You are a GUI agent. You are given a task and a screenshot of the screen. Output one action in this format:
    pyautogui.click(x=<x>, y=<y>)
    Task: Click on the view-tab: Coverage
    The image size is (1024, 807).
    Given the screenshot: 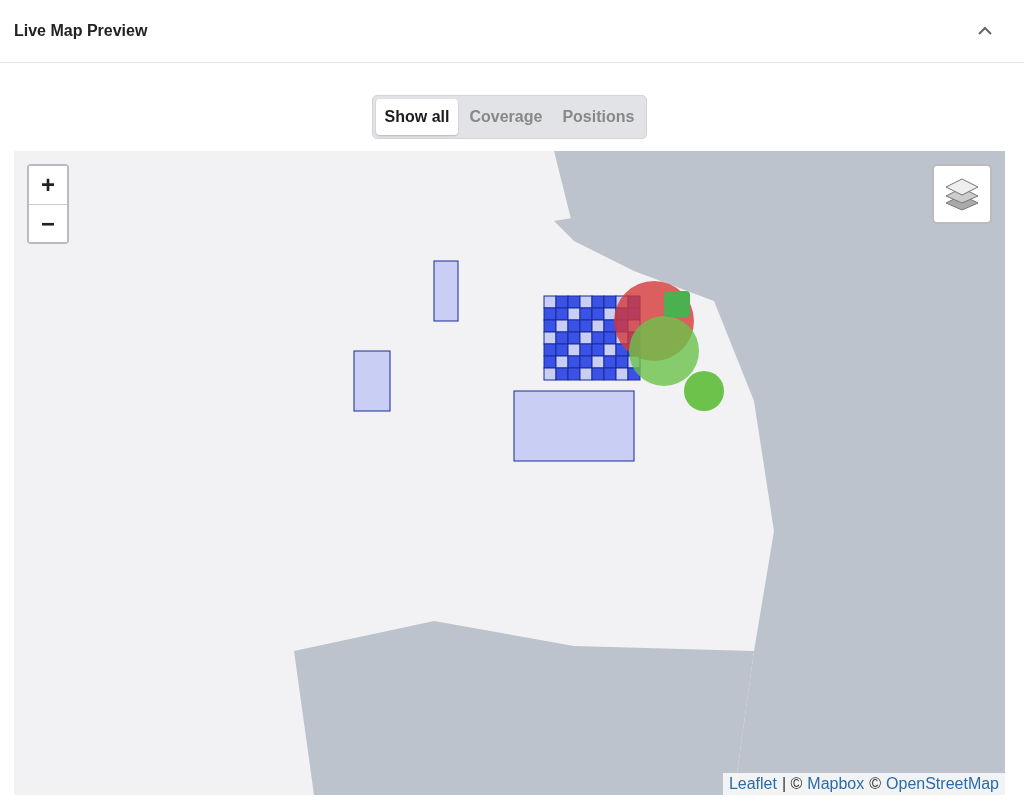 What is the action you would take?
    pyautogui.click(x=506, y=117)
    